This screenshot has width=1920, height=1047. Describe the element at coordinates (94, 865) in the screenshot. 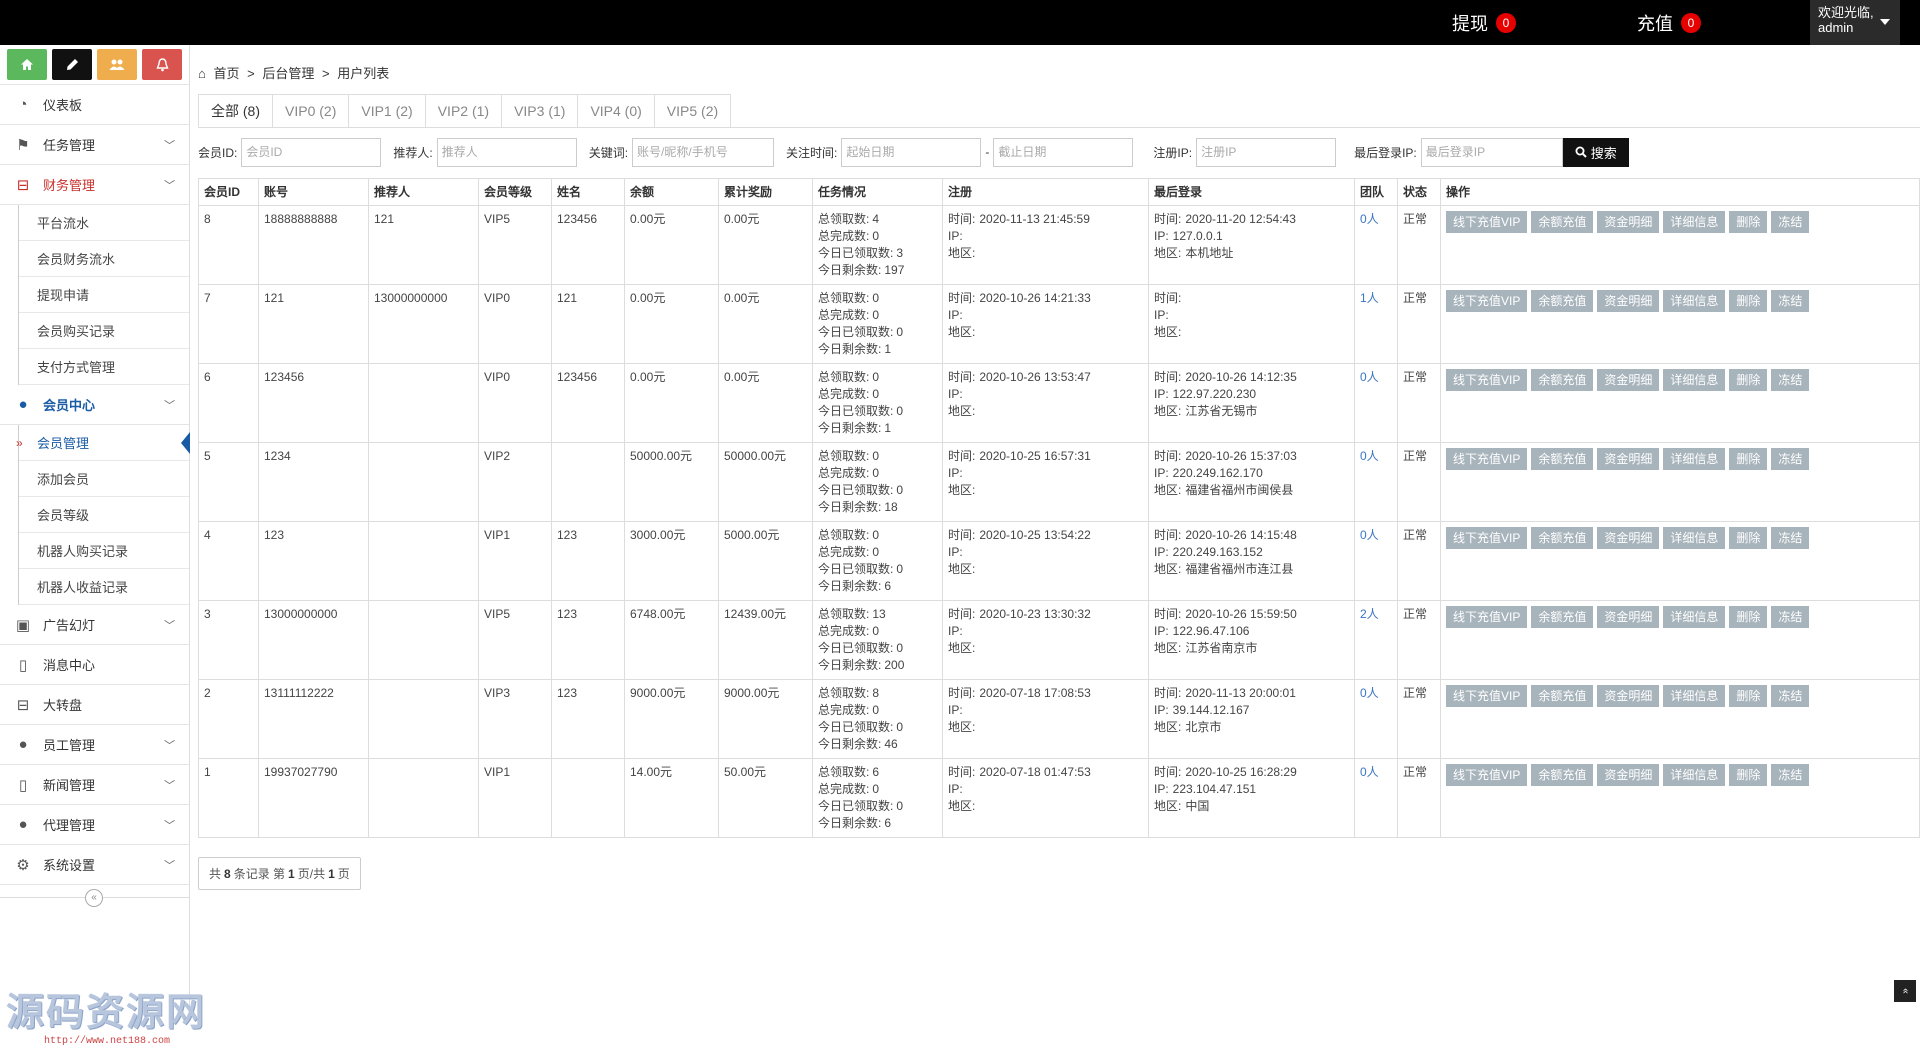

I see `nav-settings: ⚙ 系统设置 ﹀` at that location.